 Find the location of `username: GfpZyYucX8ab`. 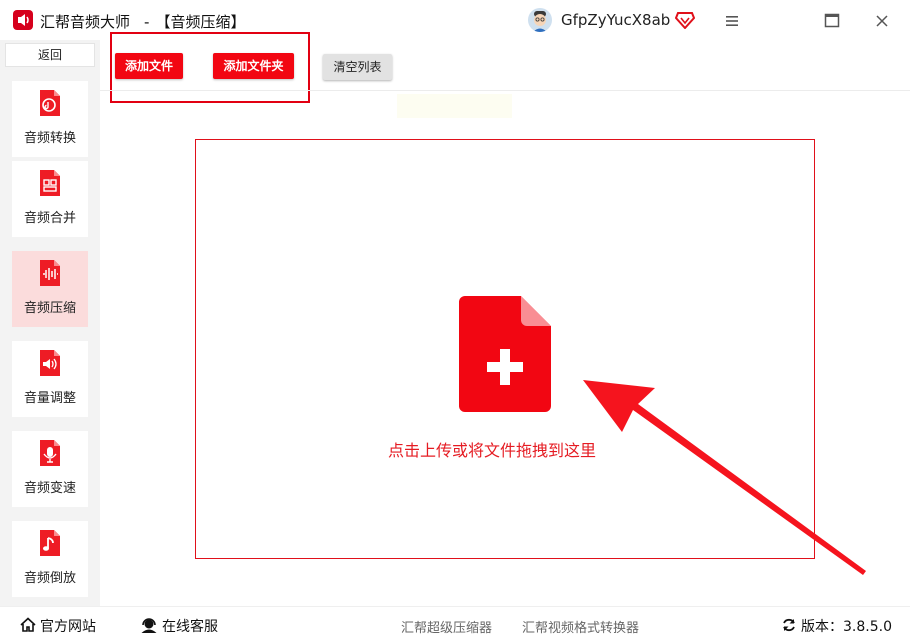

username: GfpZyYucX8ab is located at coordinates (615, 20).